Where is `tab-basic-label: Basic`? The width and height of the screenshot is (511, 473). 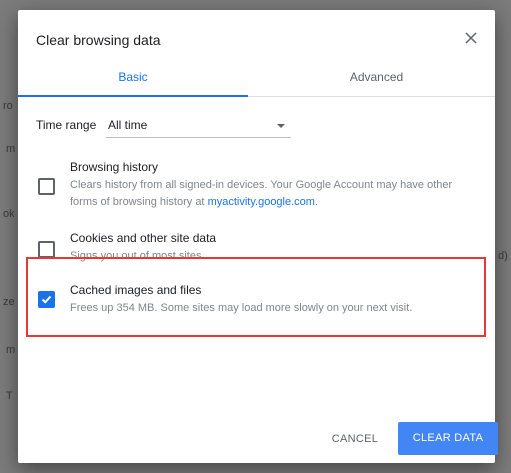
tab-basic-label: Basic is located at coordinates (133, 77).